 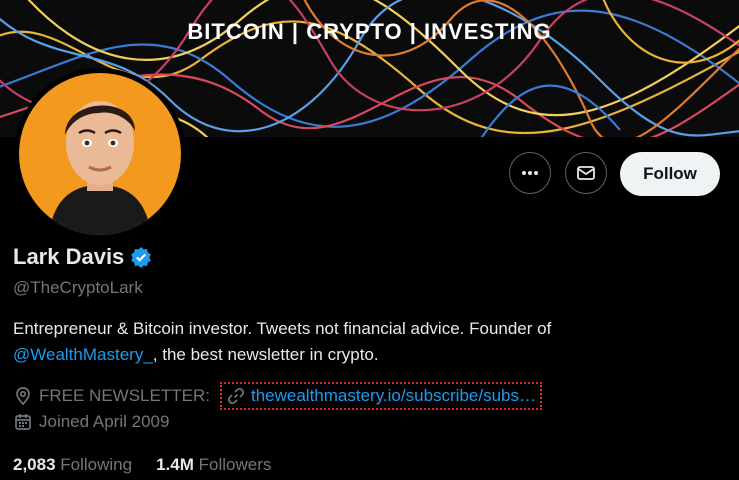 What do you see at coordinates (100, 168) in the screenshot?
I see `person-portrait-icon` at bounding box center [100, 168].